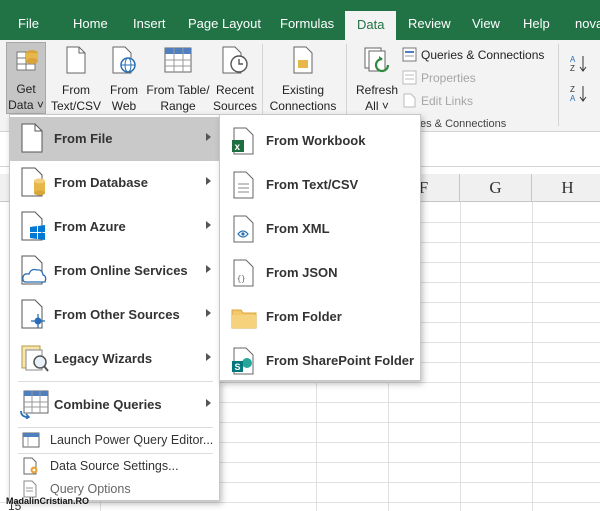 This screenshot has height=511, width=600. What do you see at coordinates (32, 139) in the screenshot?
I see `file-icon` at bounding box center [32, 139].